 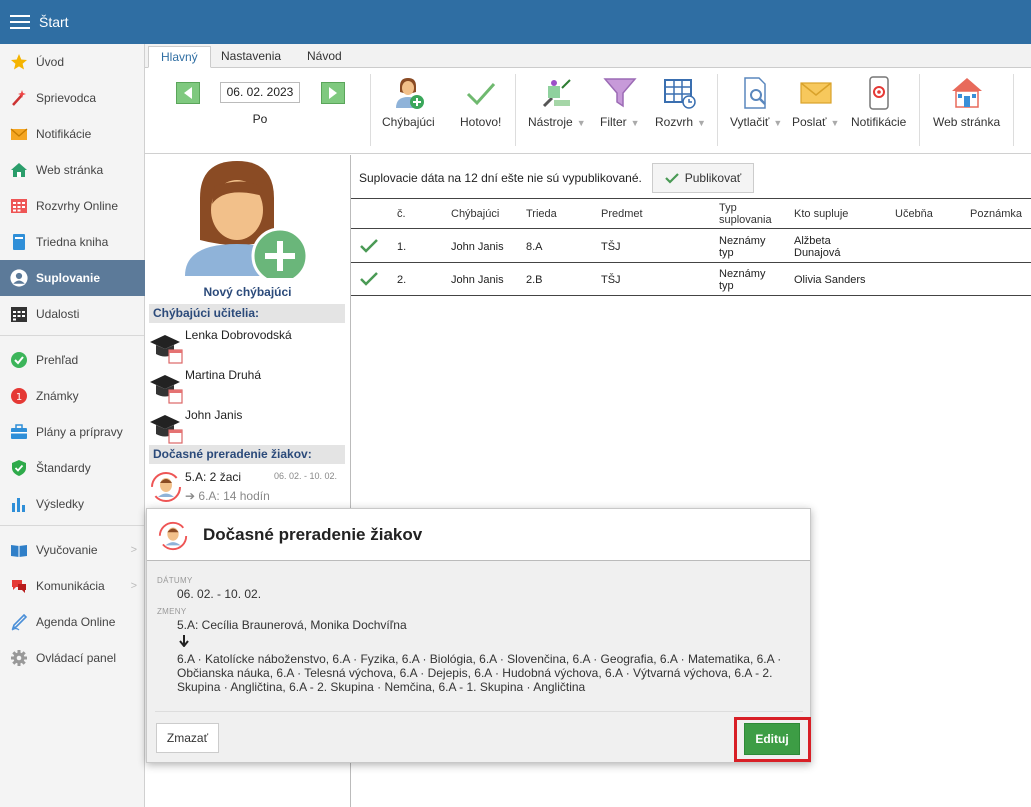 What do you see at coordinates (260, 92) in the screenshot?
I see `date-field: 06. 02. 2023` at bounding box center [260, 92].